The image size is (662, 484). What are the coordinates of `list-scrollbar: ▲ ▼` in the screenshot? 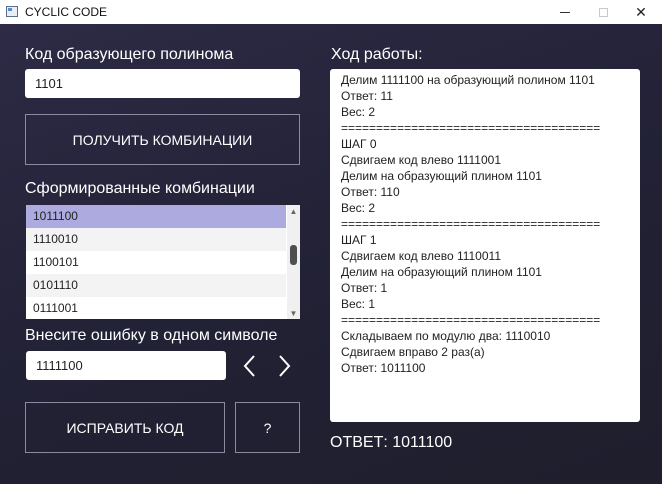 It's located at (293, 262).